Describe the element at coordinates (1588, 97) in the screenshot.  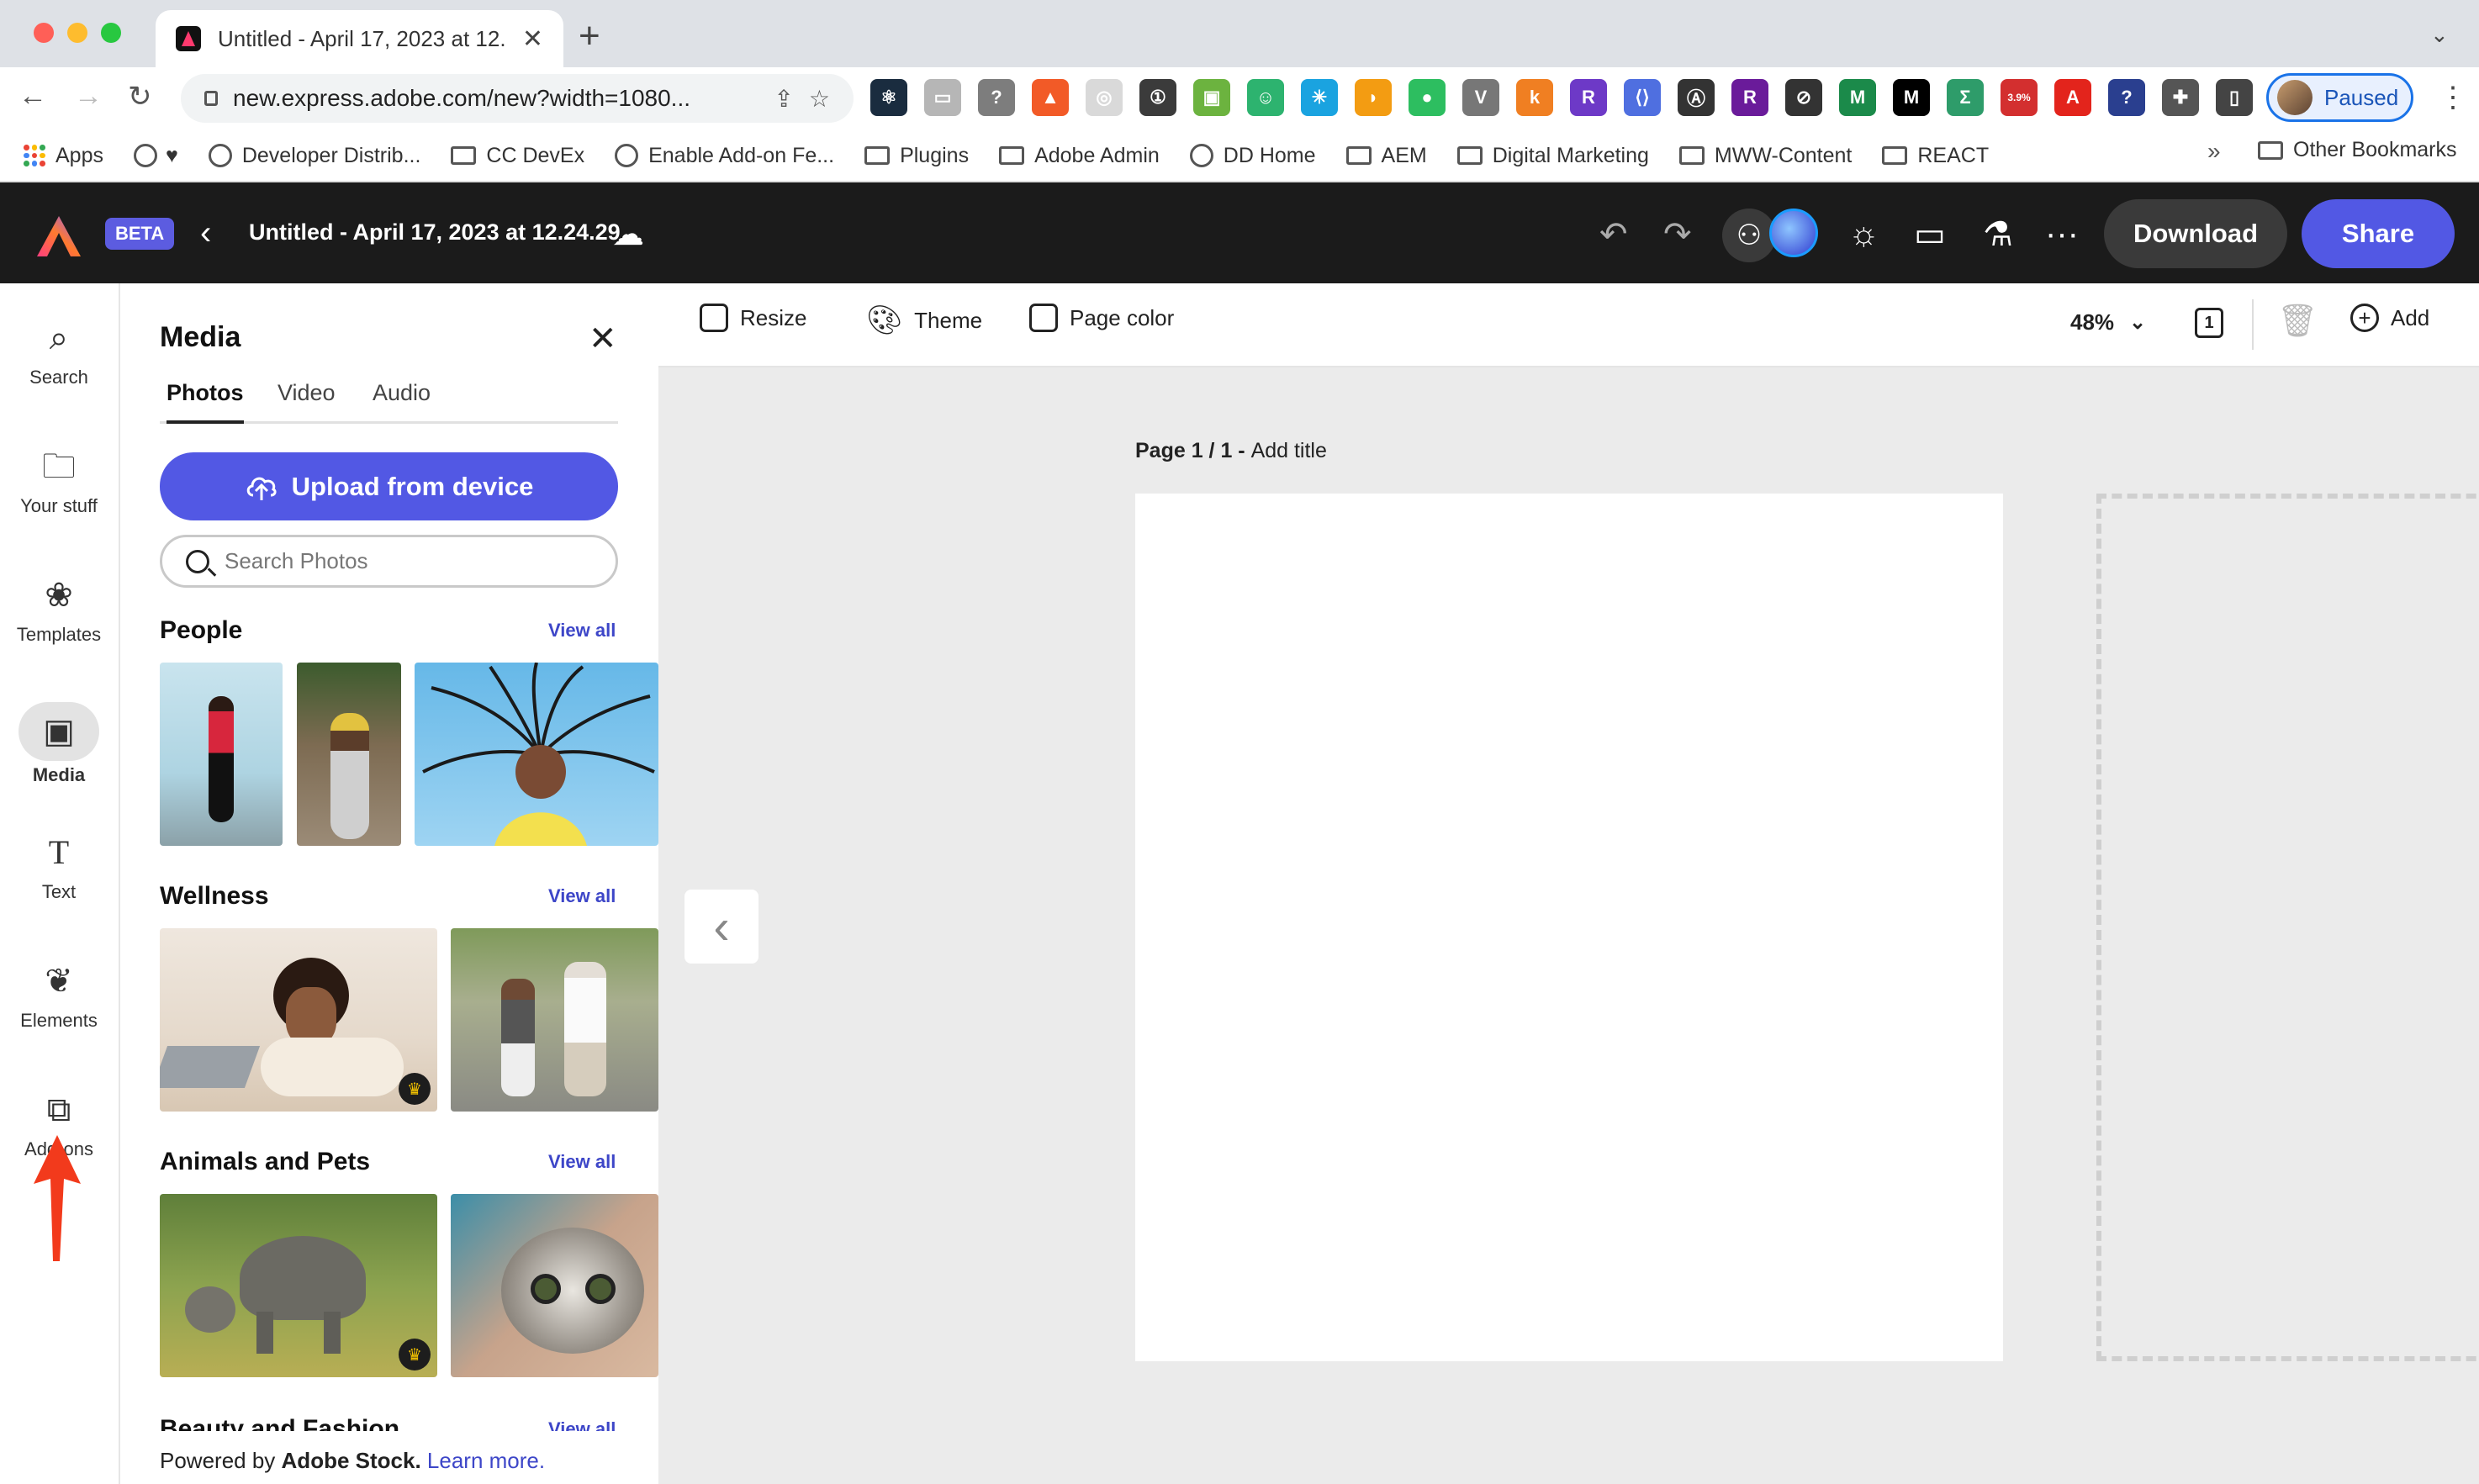
I see `r-ext-icon: R` at that location.